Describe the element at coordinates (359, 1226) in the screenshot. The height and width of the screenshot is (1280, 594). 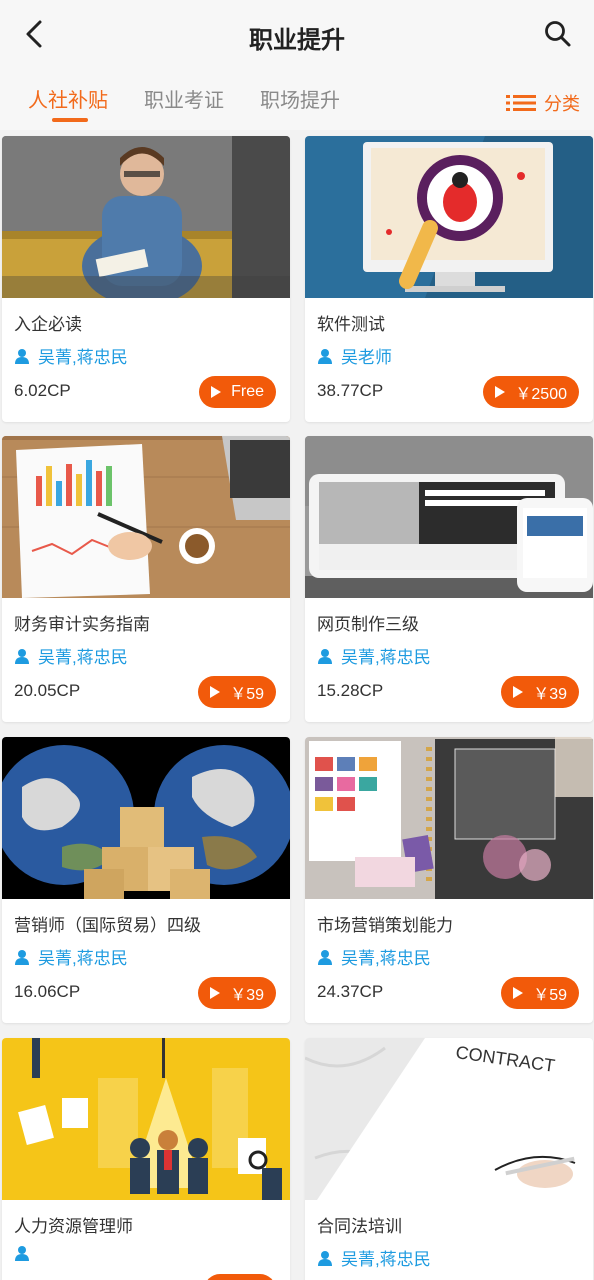
I see `course-title: 合同法培训` at that location.